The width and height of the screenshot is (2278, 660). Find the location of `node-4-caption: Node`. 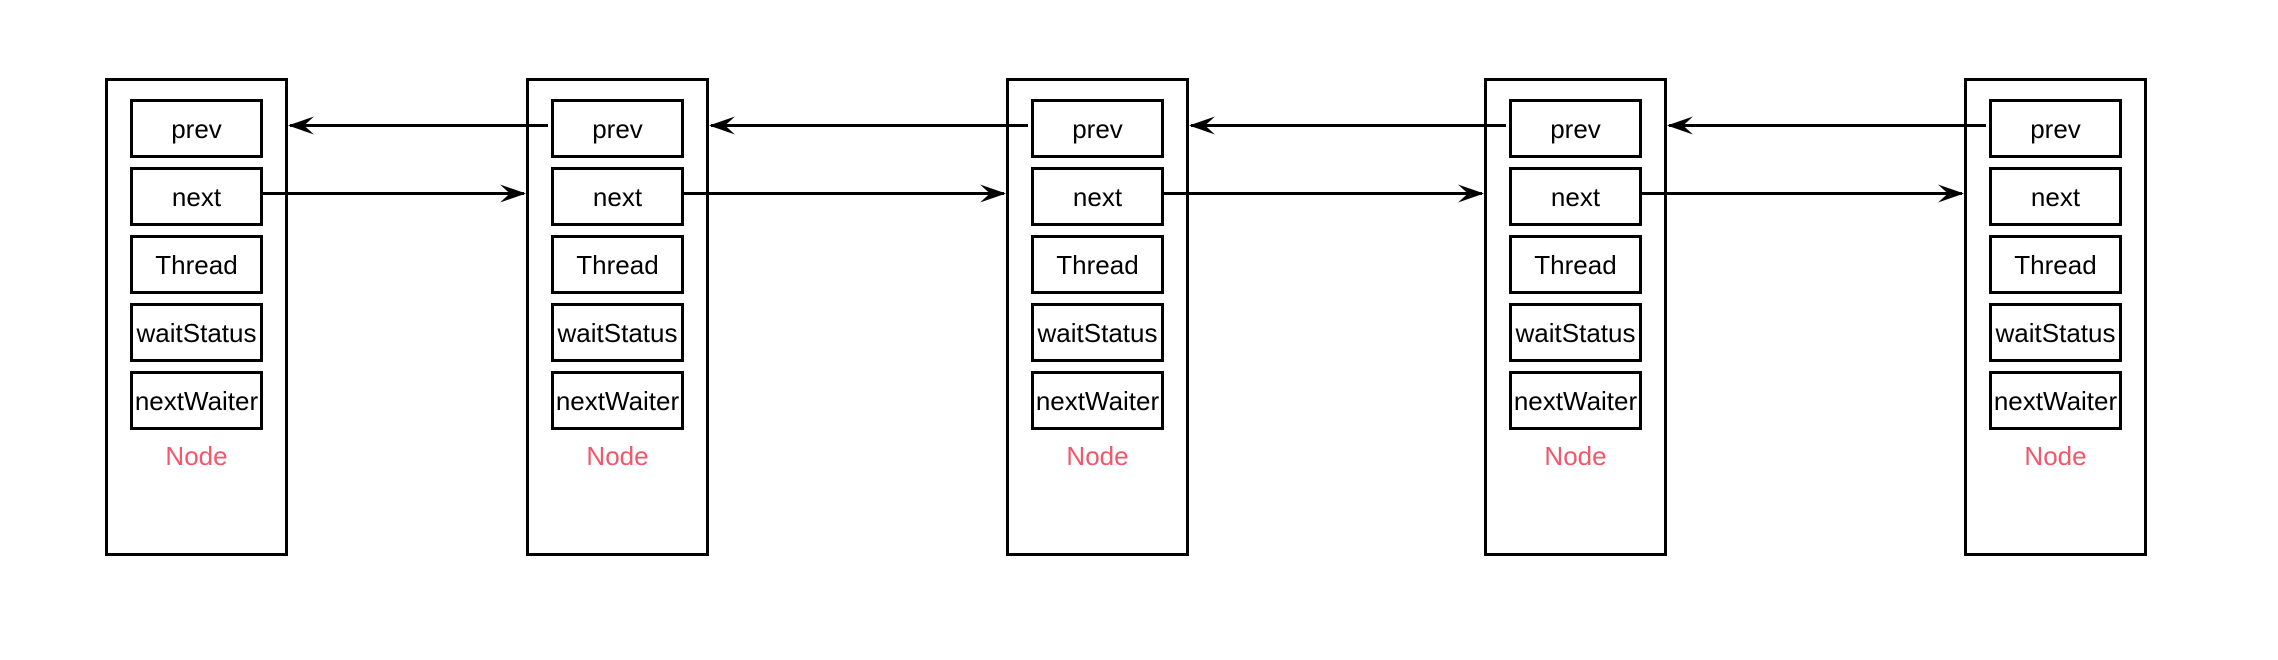

node-4-caption: Node is located at coordinates (2055, 456).